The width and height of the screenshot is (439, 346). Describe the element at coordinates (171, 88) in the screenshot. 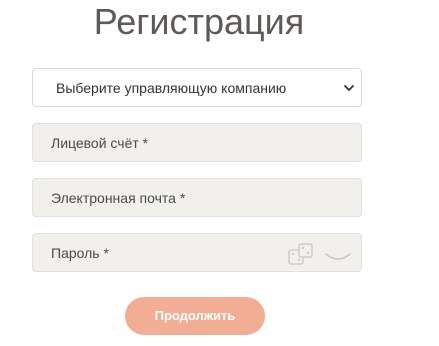

I see `company-select-value: Выберите управляющую компанию` at that location.